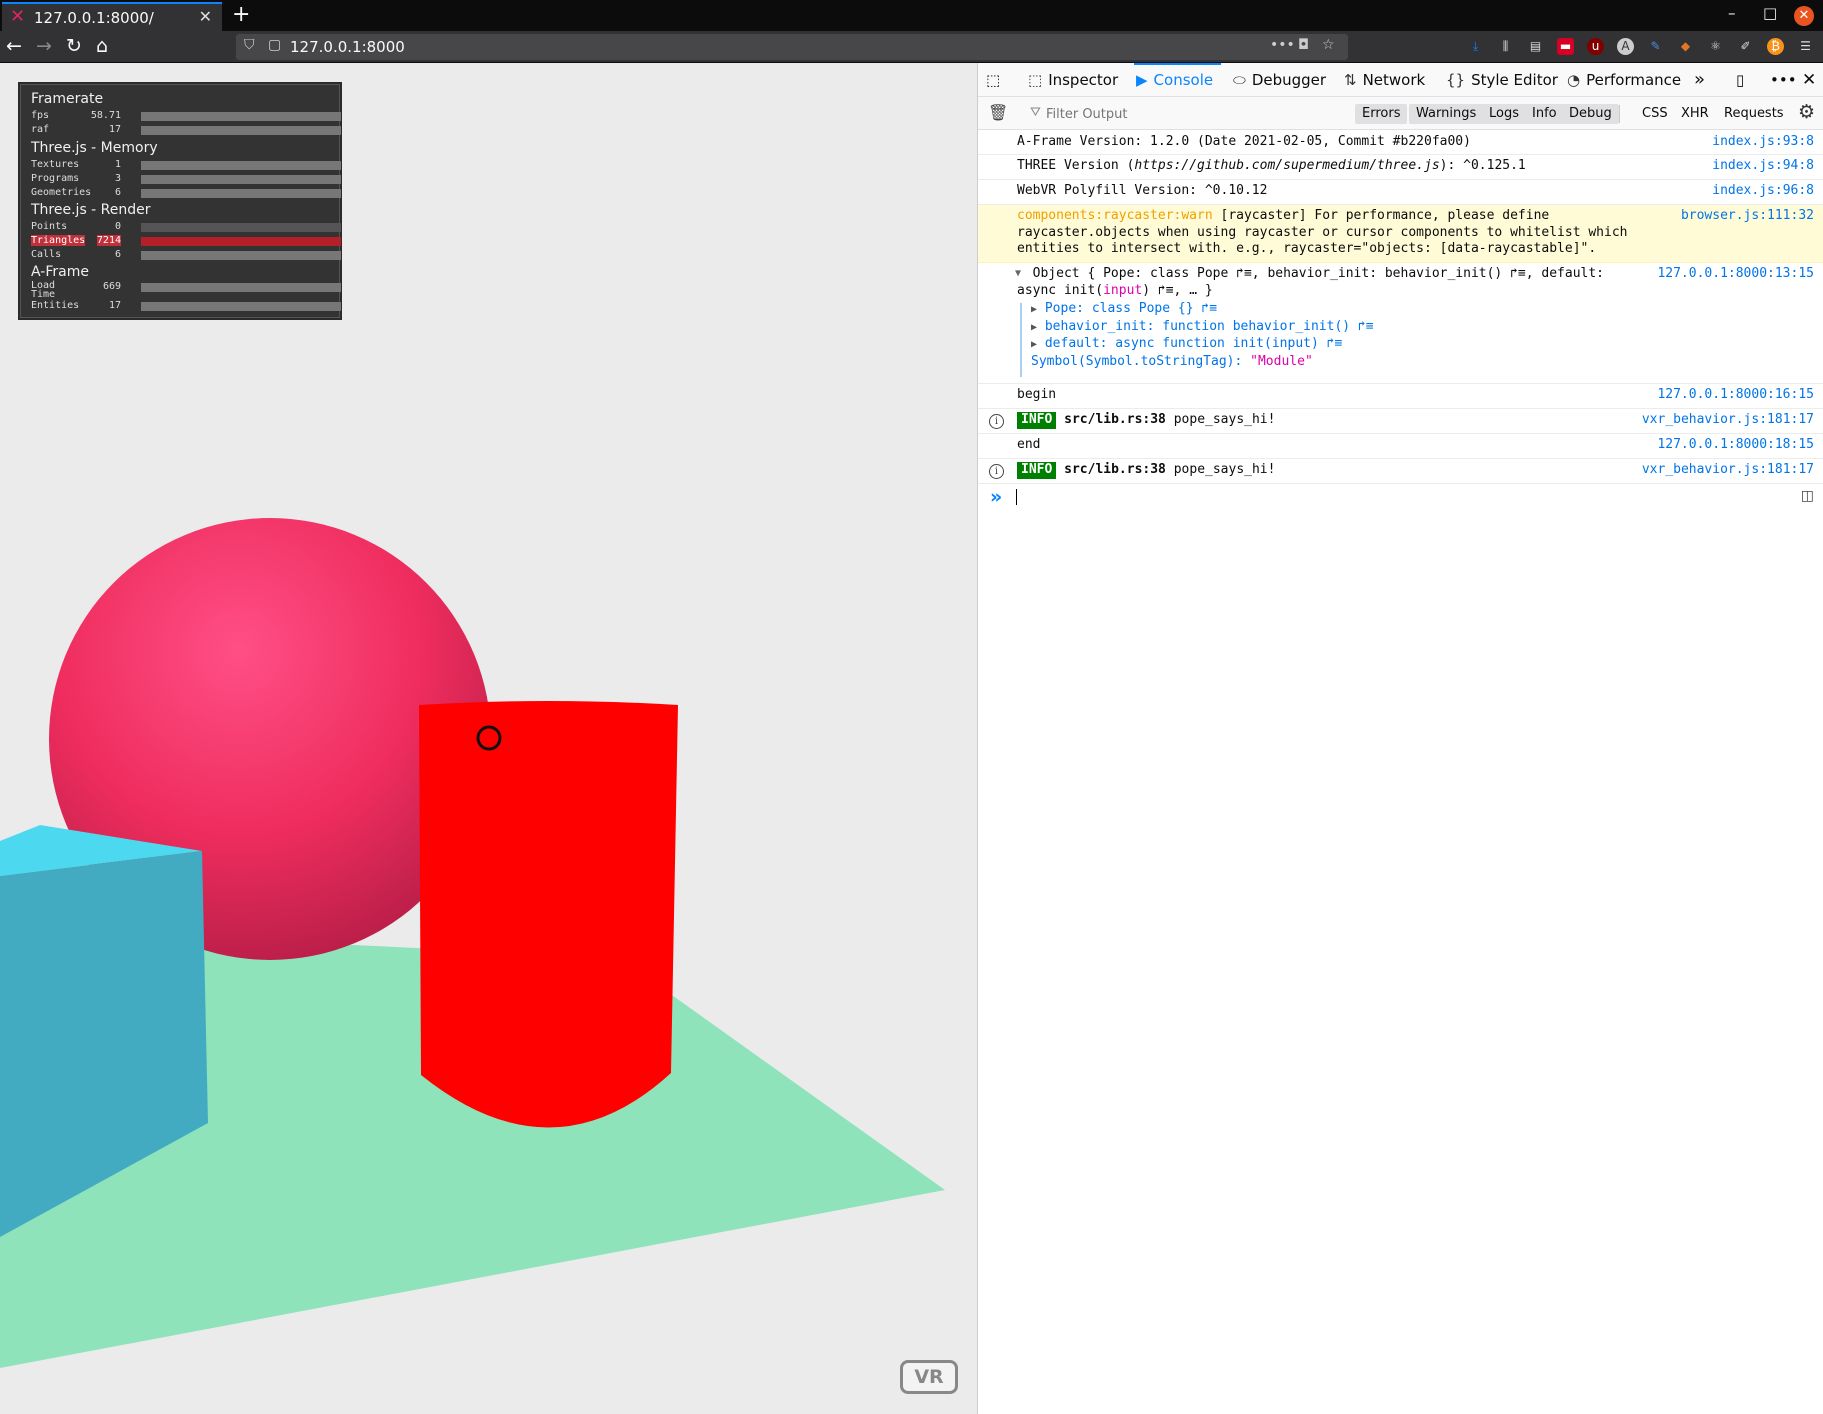 This screenshot has height=1414, width=1823. What do you see at coordinates (1384, 80) in the screenshot?
I see `tab-network: ⇅ Network` at bounding box center [1384, 80].